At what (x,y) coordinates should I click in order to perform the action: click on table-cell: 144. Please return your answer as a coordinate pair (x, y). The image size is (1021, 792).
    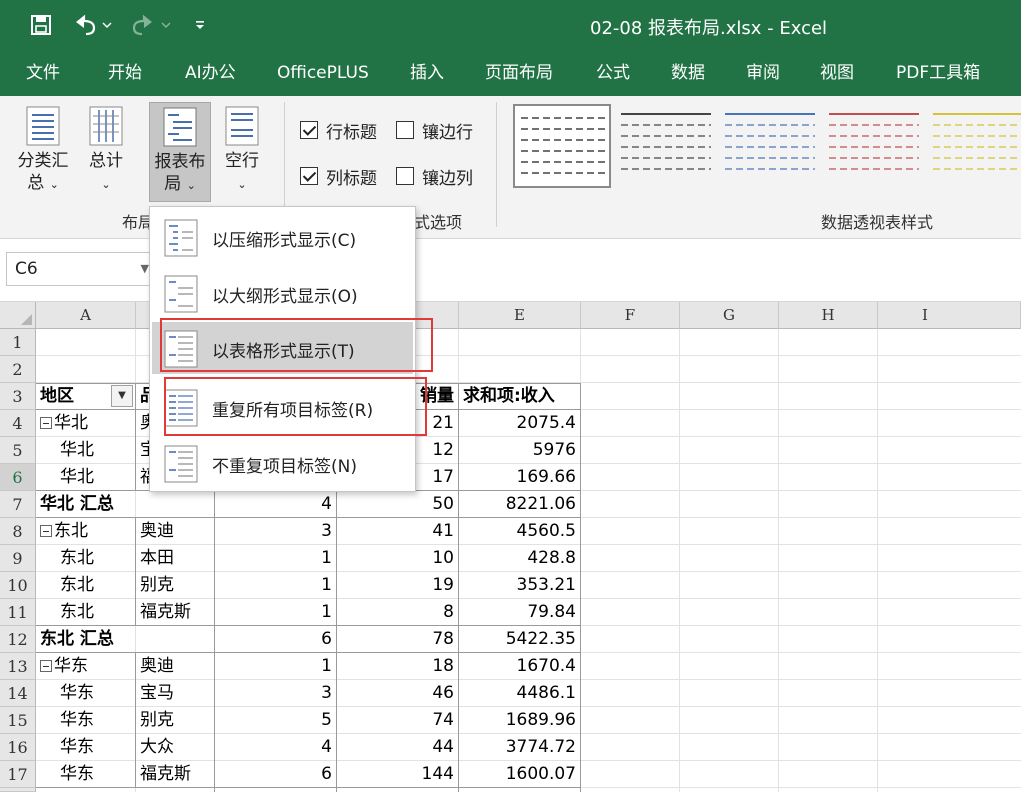
    Looking at the image, I should click on (397, 774).